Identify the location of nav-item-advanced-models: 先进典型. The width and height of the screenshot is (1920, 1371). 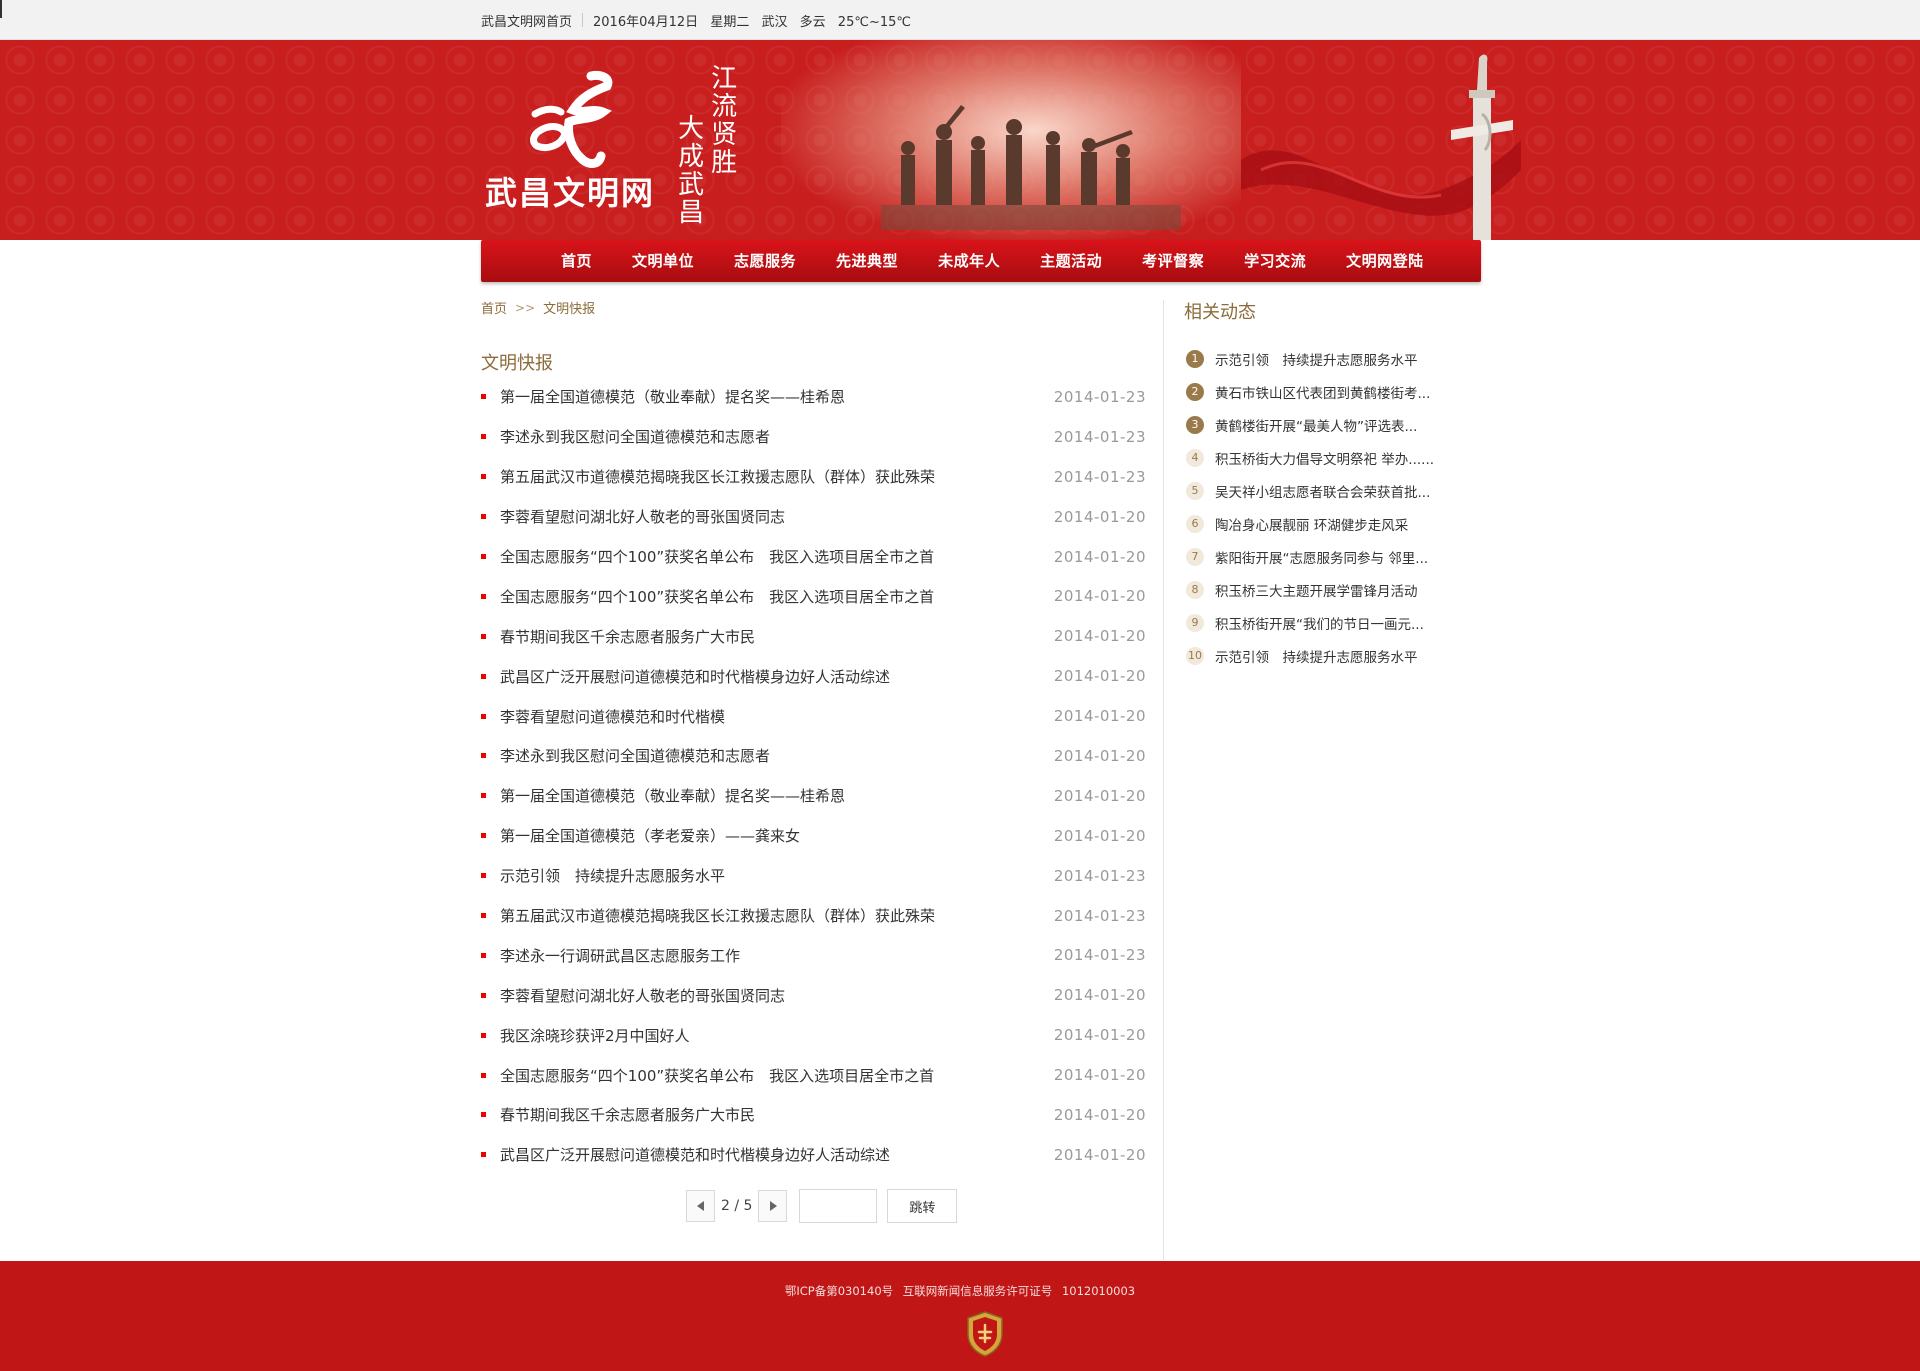
(867, 261).